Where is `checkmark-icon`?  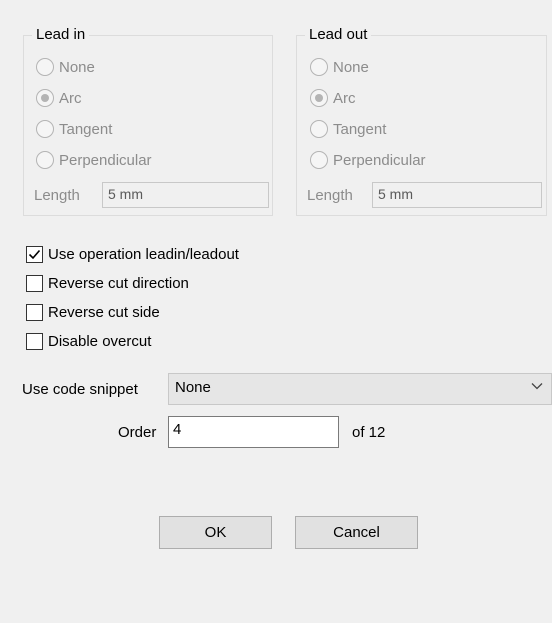 checkmark-icon is located at coordinates (34, 254).